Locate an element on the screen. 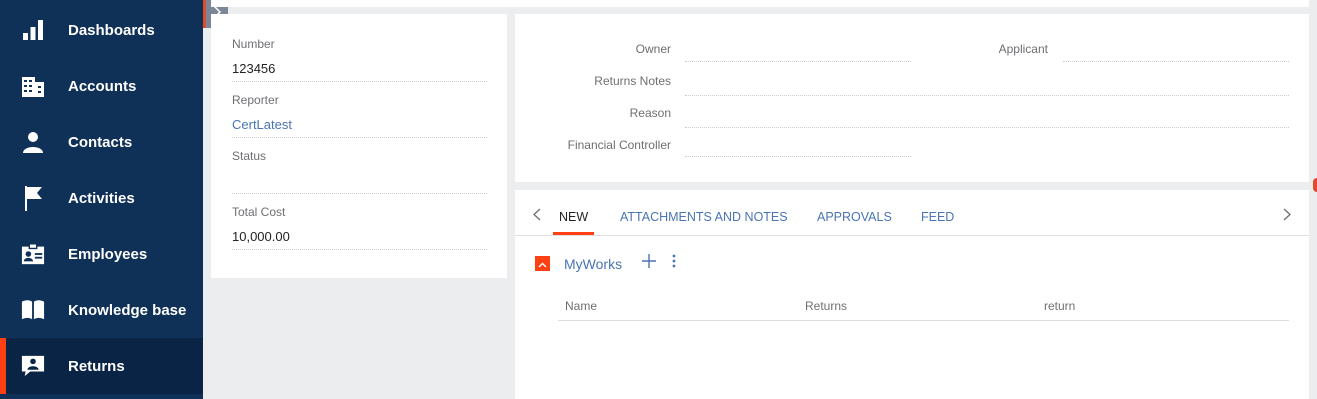 This screenshot has height=399, width=1317. sidebar-item-label: Accounts is located at coordinates (102, 86).